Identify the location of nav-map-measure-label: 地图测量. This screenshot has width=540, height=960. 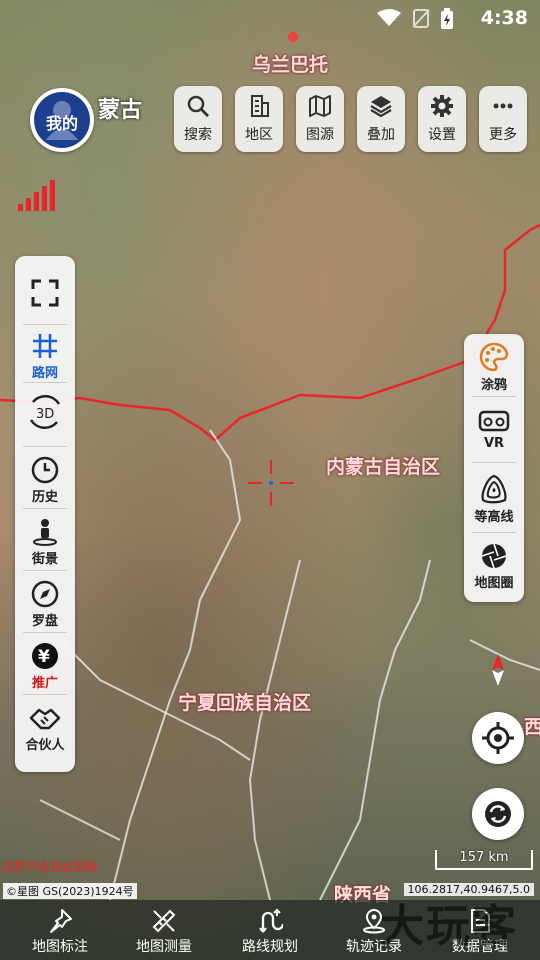
(164, 947).